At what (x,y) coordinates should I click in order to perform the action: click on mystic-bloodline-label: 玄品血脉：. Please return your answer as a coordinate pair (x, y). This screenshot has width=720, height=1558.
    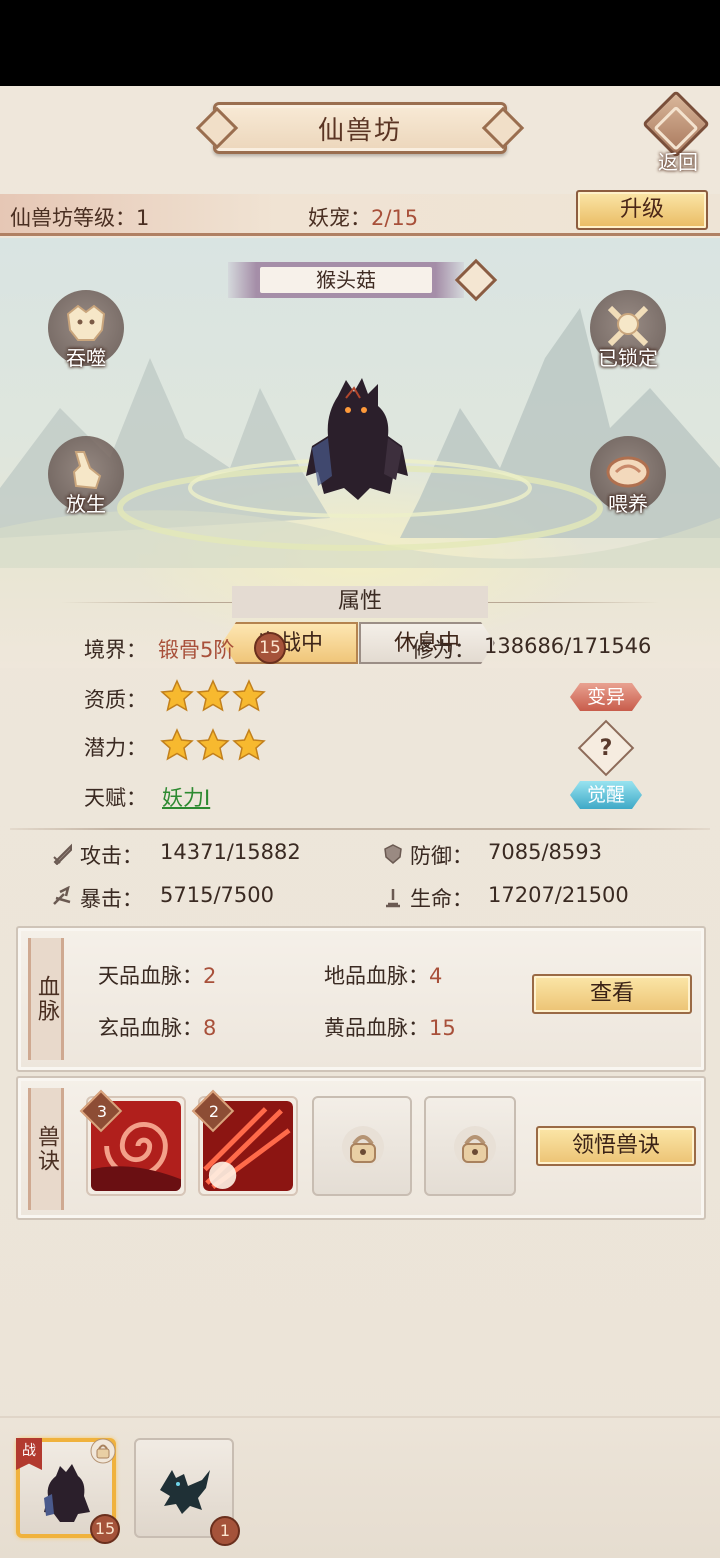
    Looking at the image, I should click on (150, 1028).